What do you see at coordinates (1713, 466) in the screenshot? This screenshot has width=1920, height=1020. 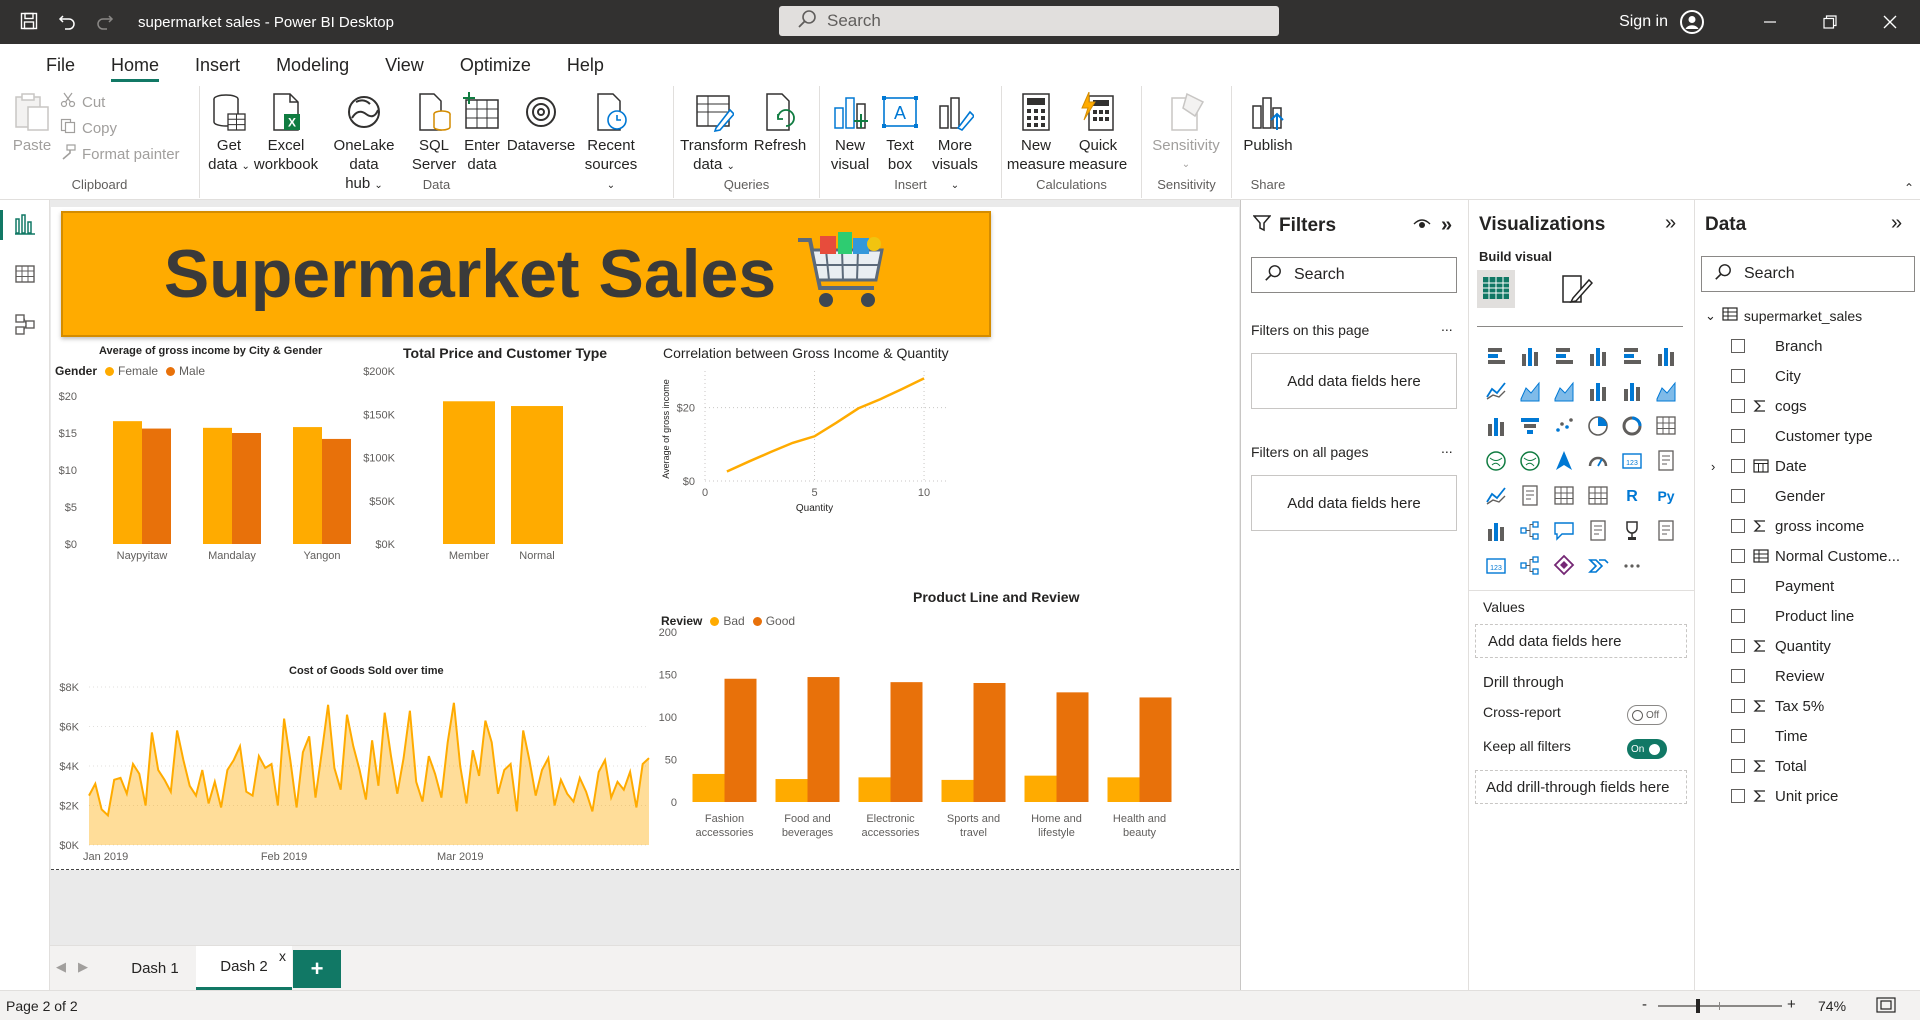 I see `chevron-right-icon: ›` at bounding box center [1713, 466].